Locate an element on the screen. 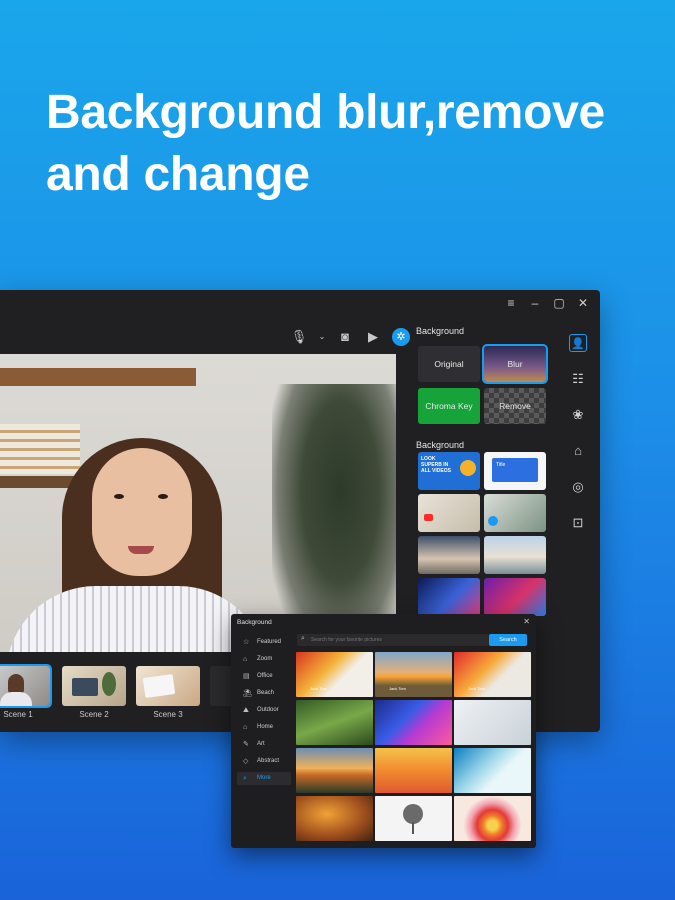 The image size is (675, 900). camera-icon: ◙ is located at coordinates (345, 337).